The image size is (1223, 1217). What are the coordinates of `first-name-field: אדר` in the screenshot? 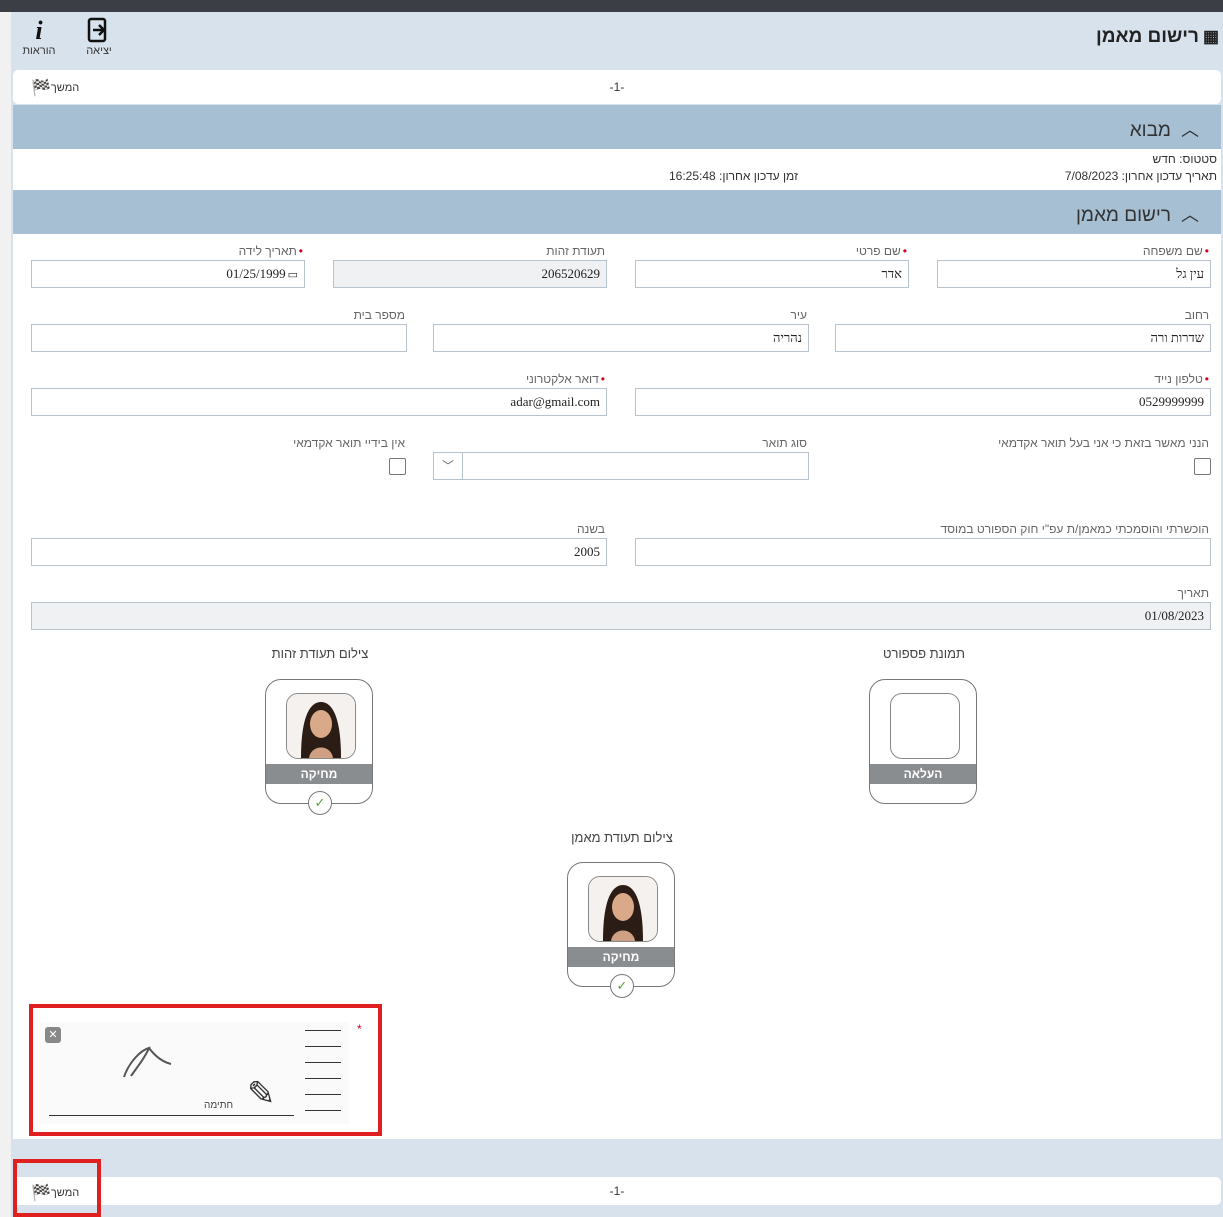 It's located at (772, 274).